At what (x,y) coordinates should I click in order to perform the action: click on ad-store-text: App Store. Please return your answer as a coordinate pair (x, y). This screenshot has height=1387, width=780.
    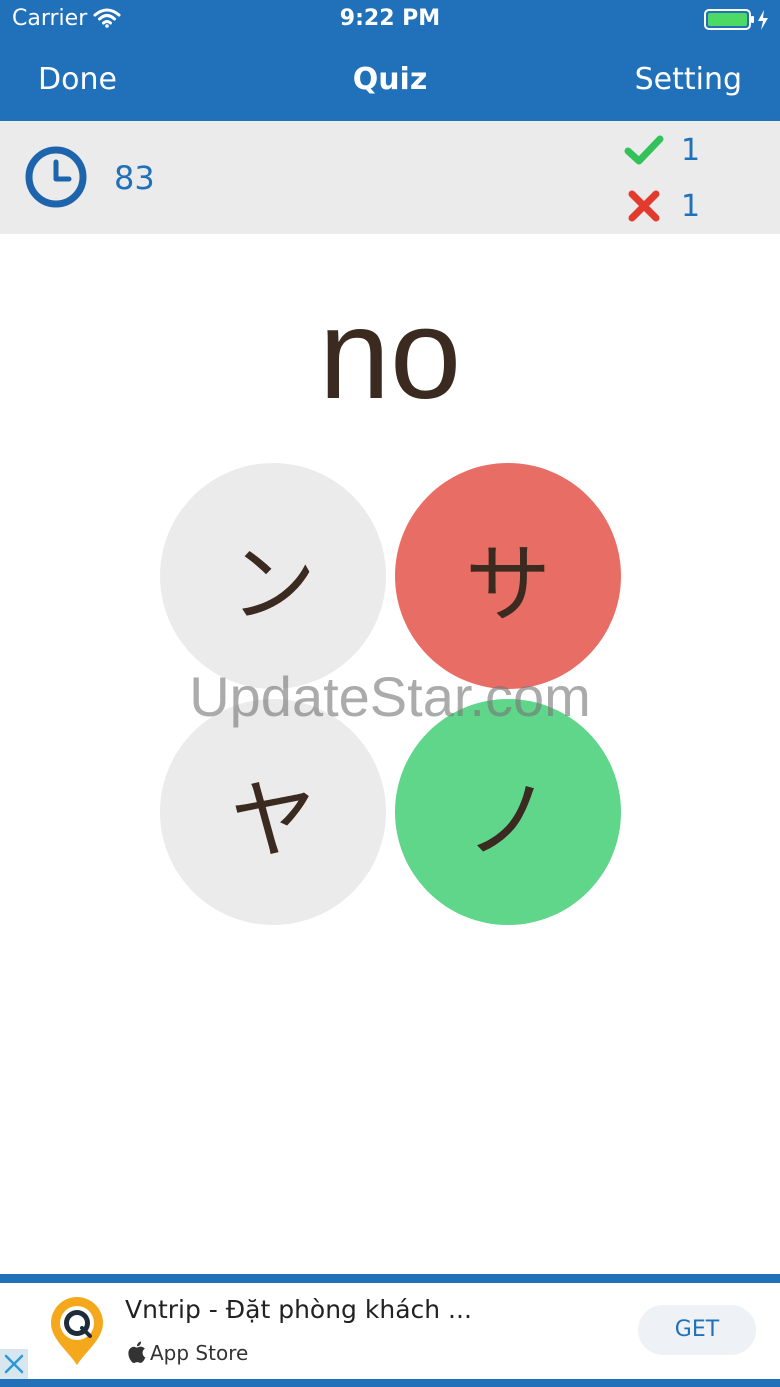
    Looking at the image, I should click on (199, 1353).